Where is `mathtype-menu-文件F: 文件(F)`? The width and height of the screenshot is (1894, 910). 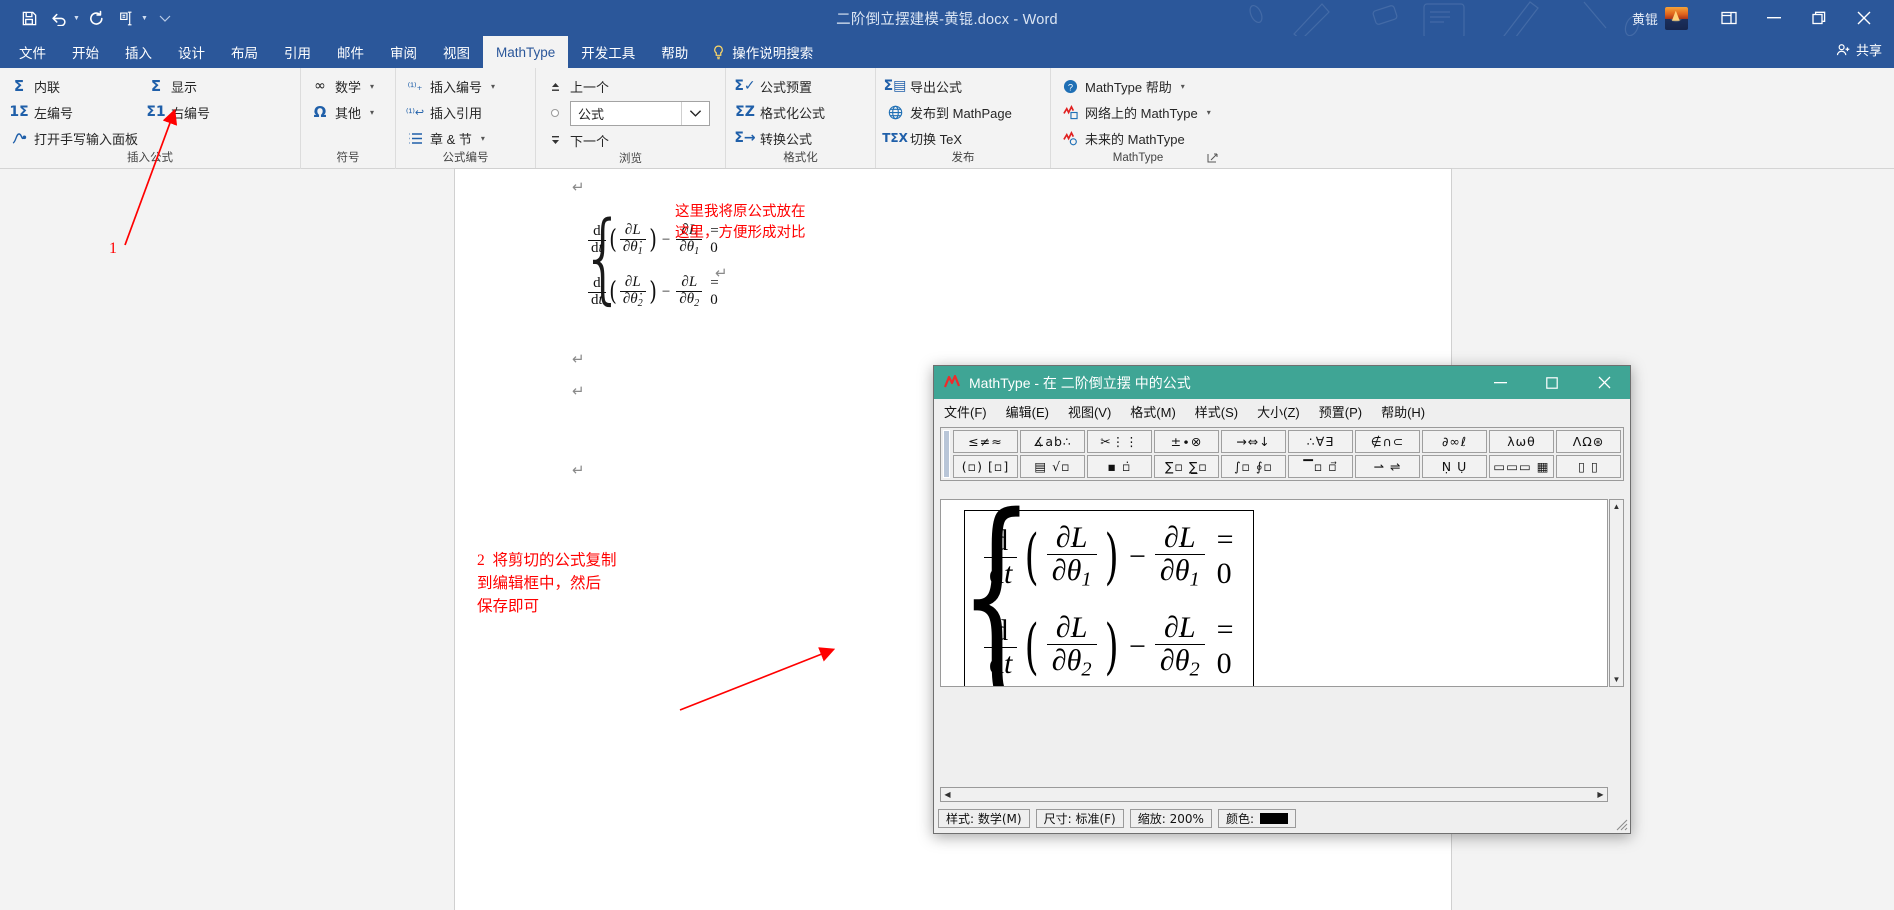 mathtype-menu-文件F: 文件(F) is located at coordinates (965, 411).